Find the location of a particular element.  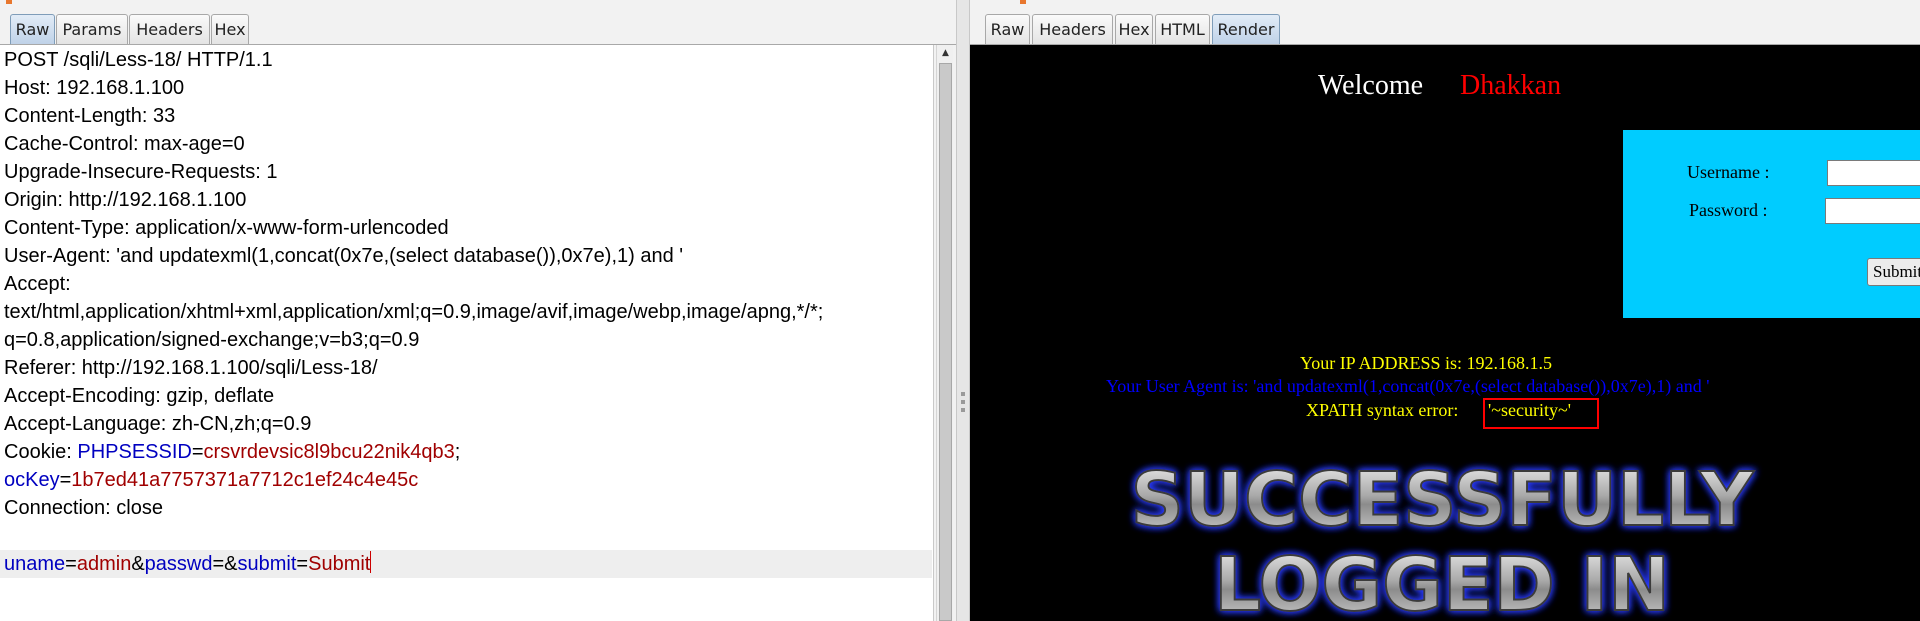

username-label: Username : is located at coordinates (1728, 172).